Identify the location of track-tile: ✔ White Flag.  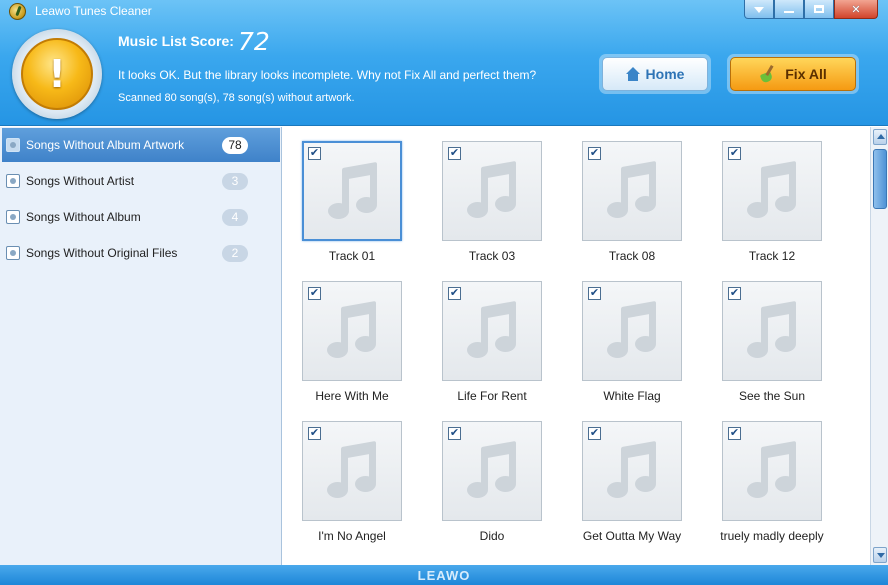
(623, 335).